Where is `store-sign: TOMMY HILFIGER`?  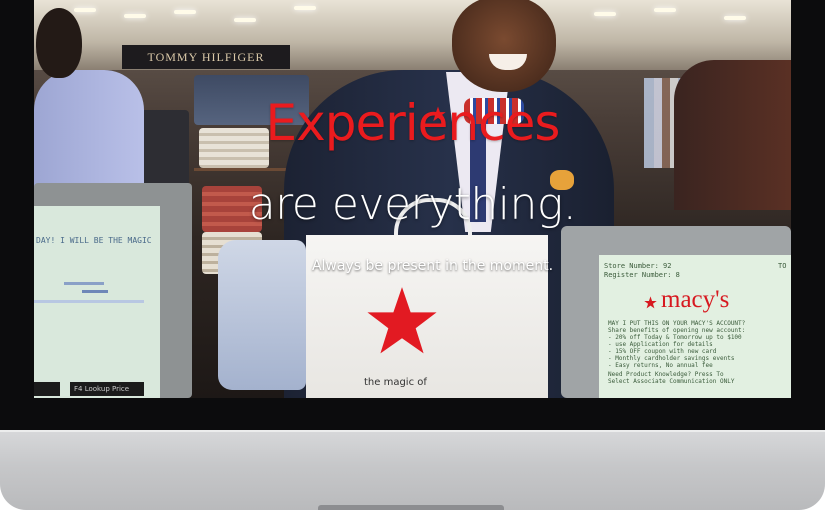 store-sign: TOMMY HILFIGER is located at coordinates (206, 57).